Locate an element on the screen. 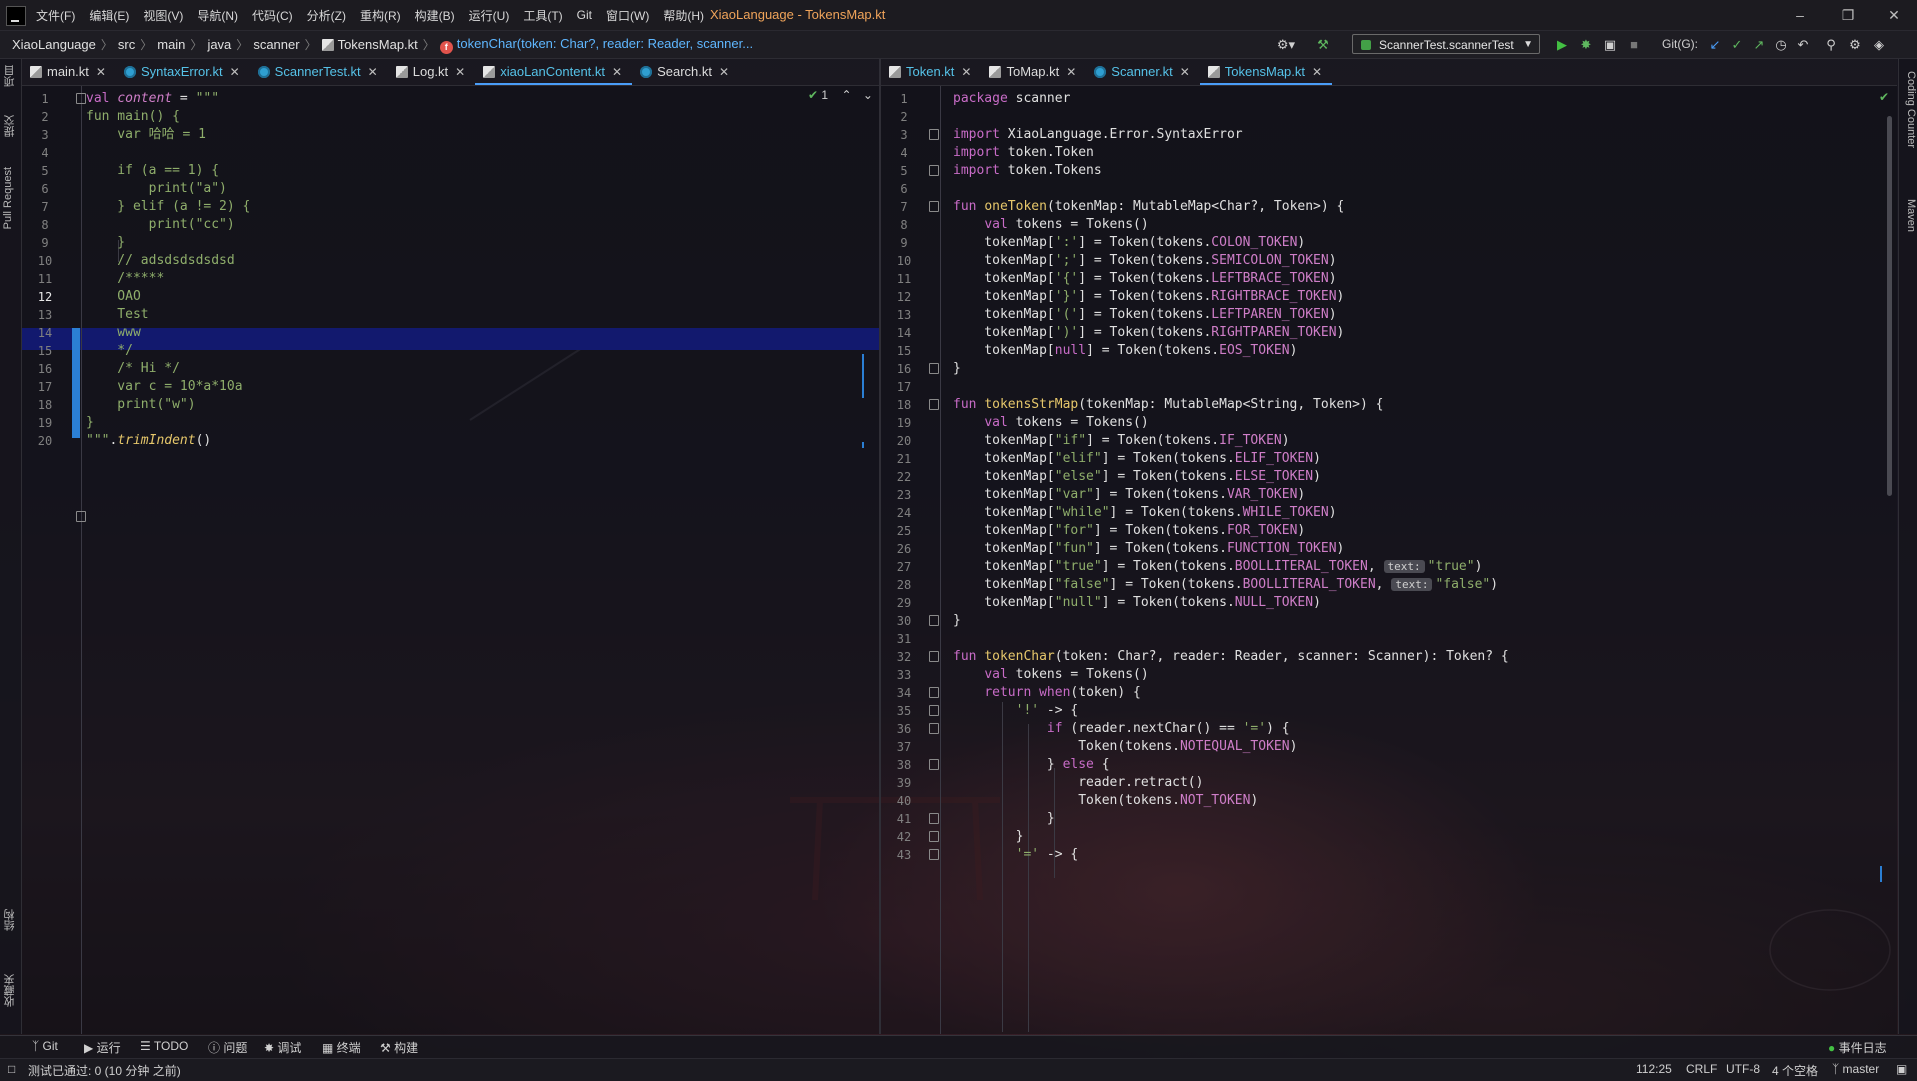 The width and height of the screenshot is (1917, 1081). commit-tool-button: 提交 is located at coordinates (10, 126).